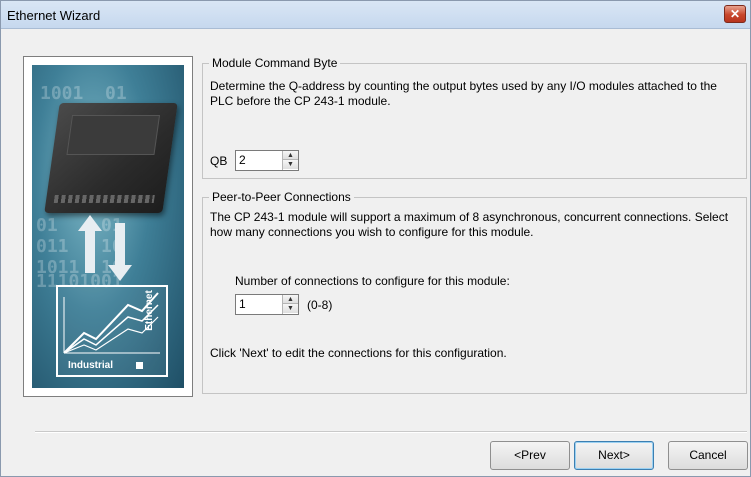 The width and height of the screenshot is (751, 477). I want to click on qb-label: QB, so click(219, 161).